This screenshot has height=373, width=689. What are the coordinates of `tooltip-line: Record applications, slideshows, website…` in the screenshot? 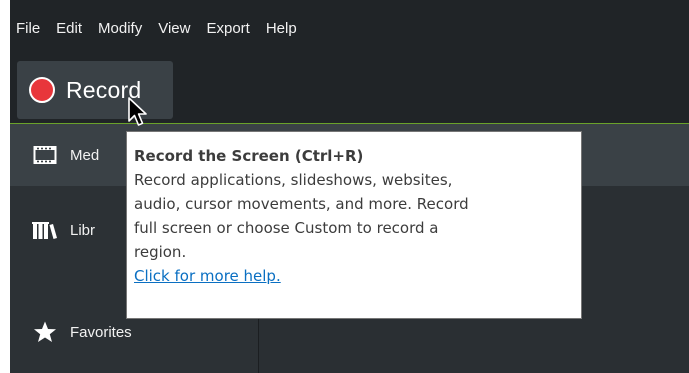 It's located at (293, 180).